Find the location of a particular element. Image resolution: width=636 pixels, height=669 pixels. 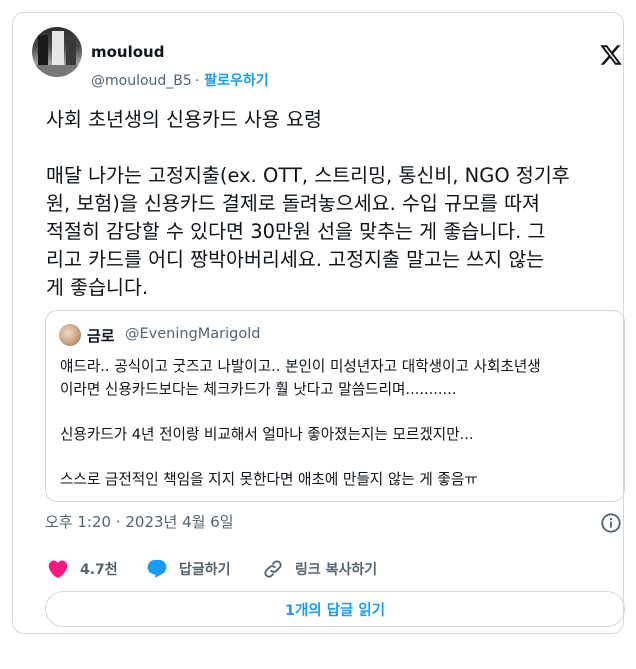

copy-link-label: 링크 복사하기 is located at coordinates (336, 570).